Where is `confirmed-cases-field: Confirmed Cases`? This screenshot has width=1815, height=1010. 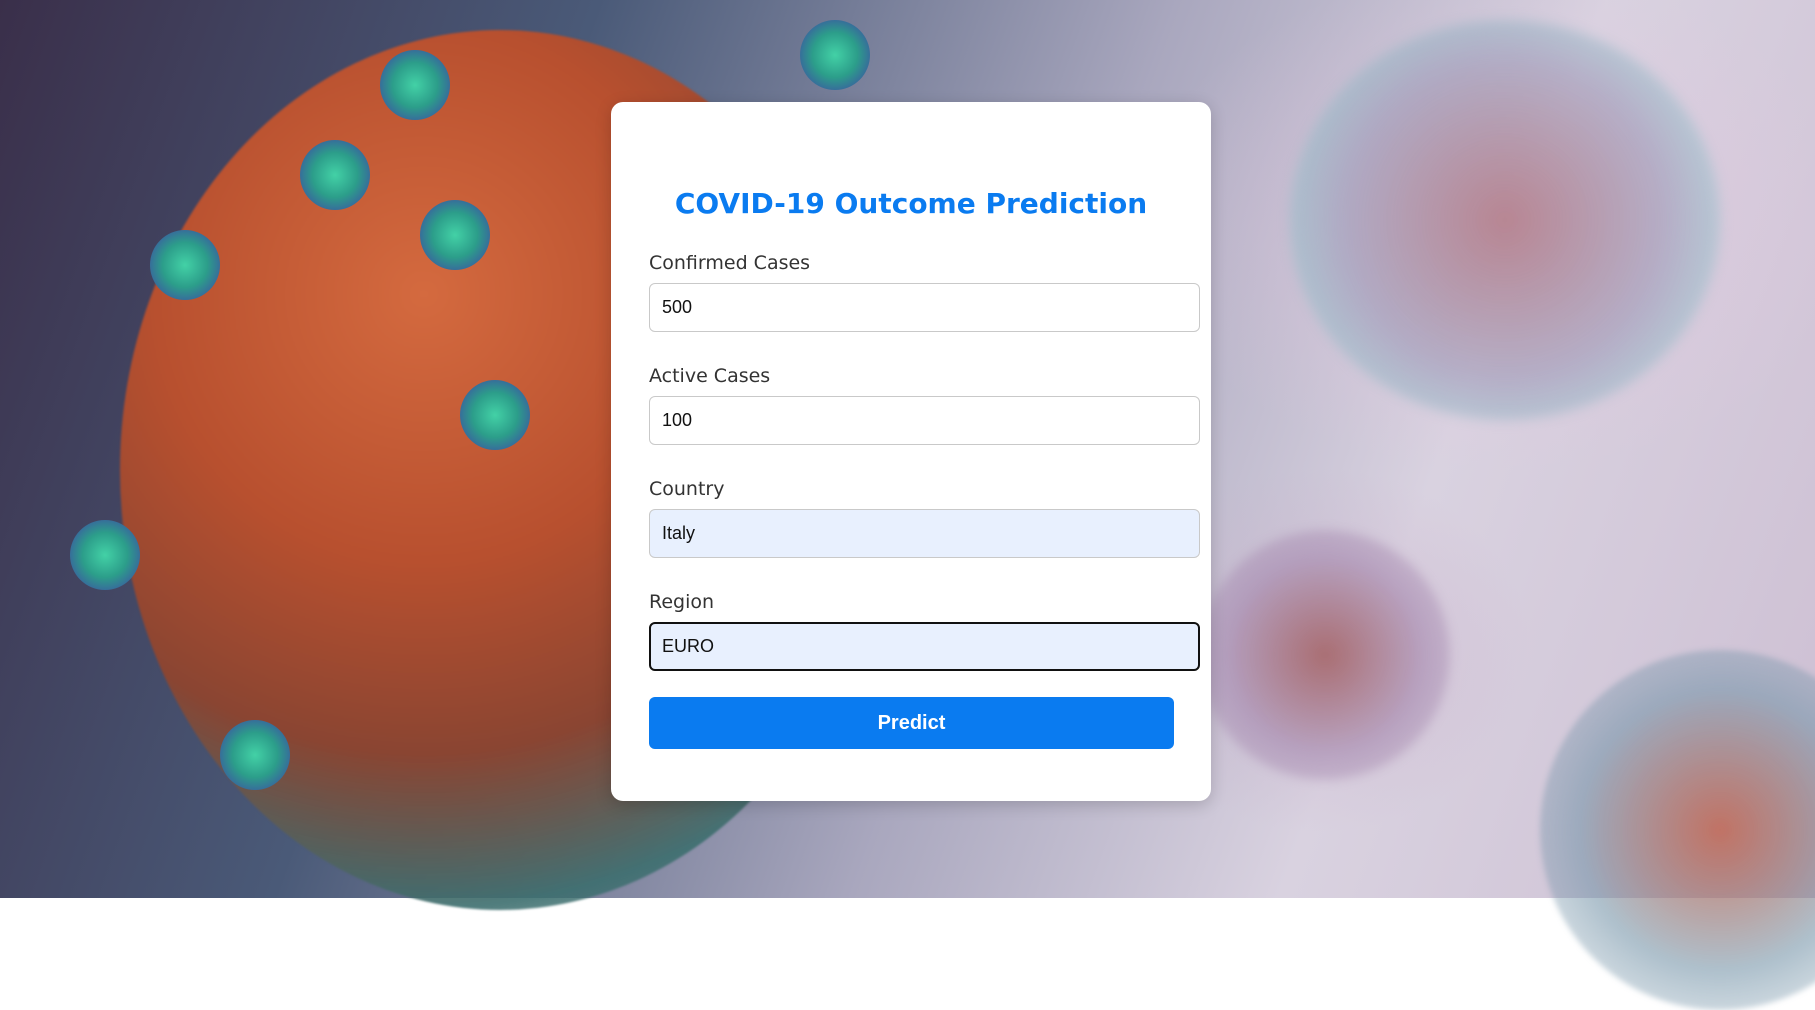 confirmed-cases-field: Confirmed Cases is located at coordinates (924, 290).